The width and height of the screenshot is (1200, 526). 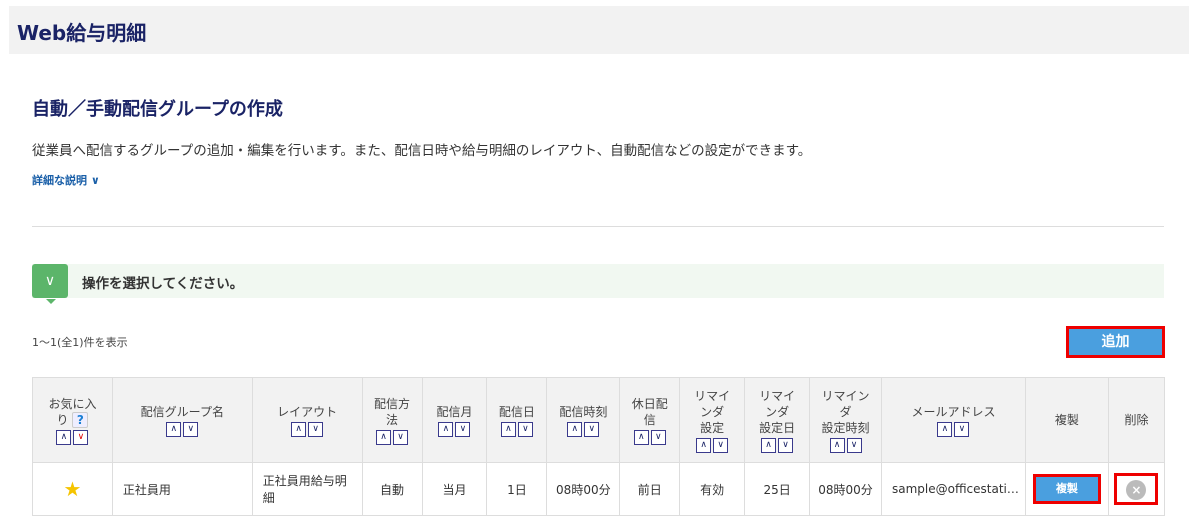 I want to click on col-reminder: リマイ ンダ 設定 ∧ ∨, so click(x=712, y=420).